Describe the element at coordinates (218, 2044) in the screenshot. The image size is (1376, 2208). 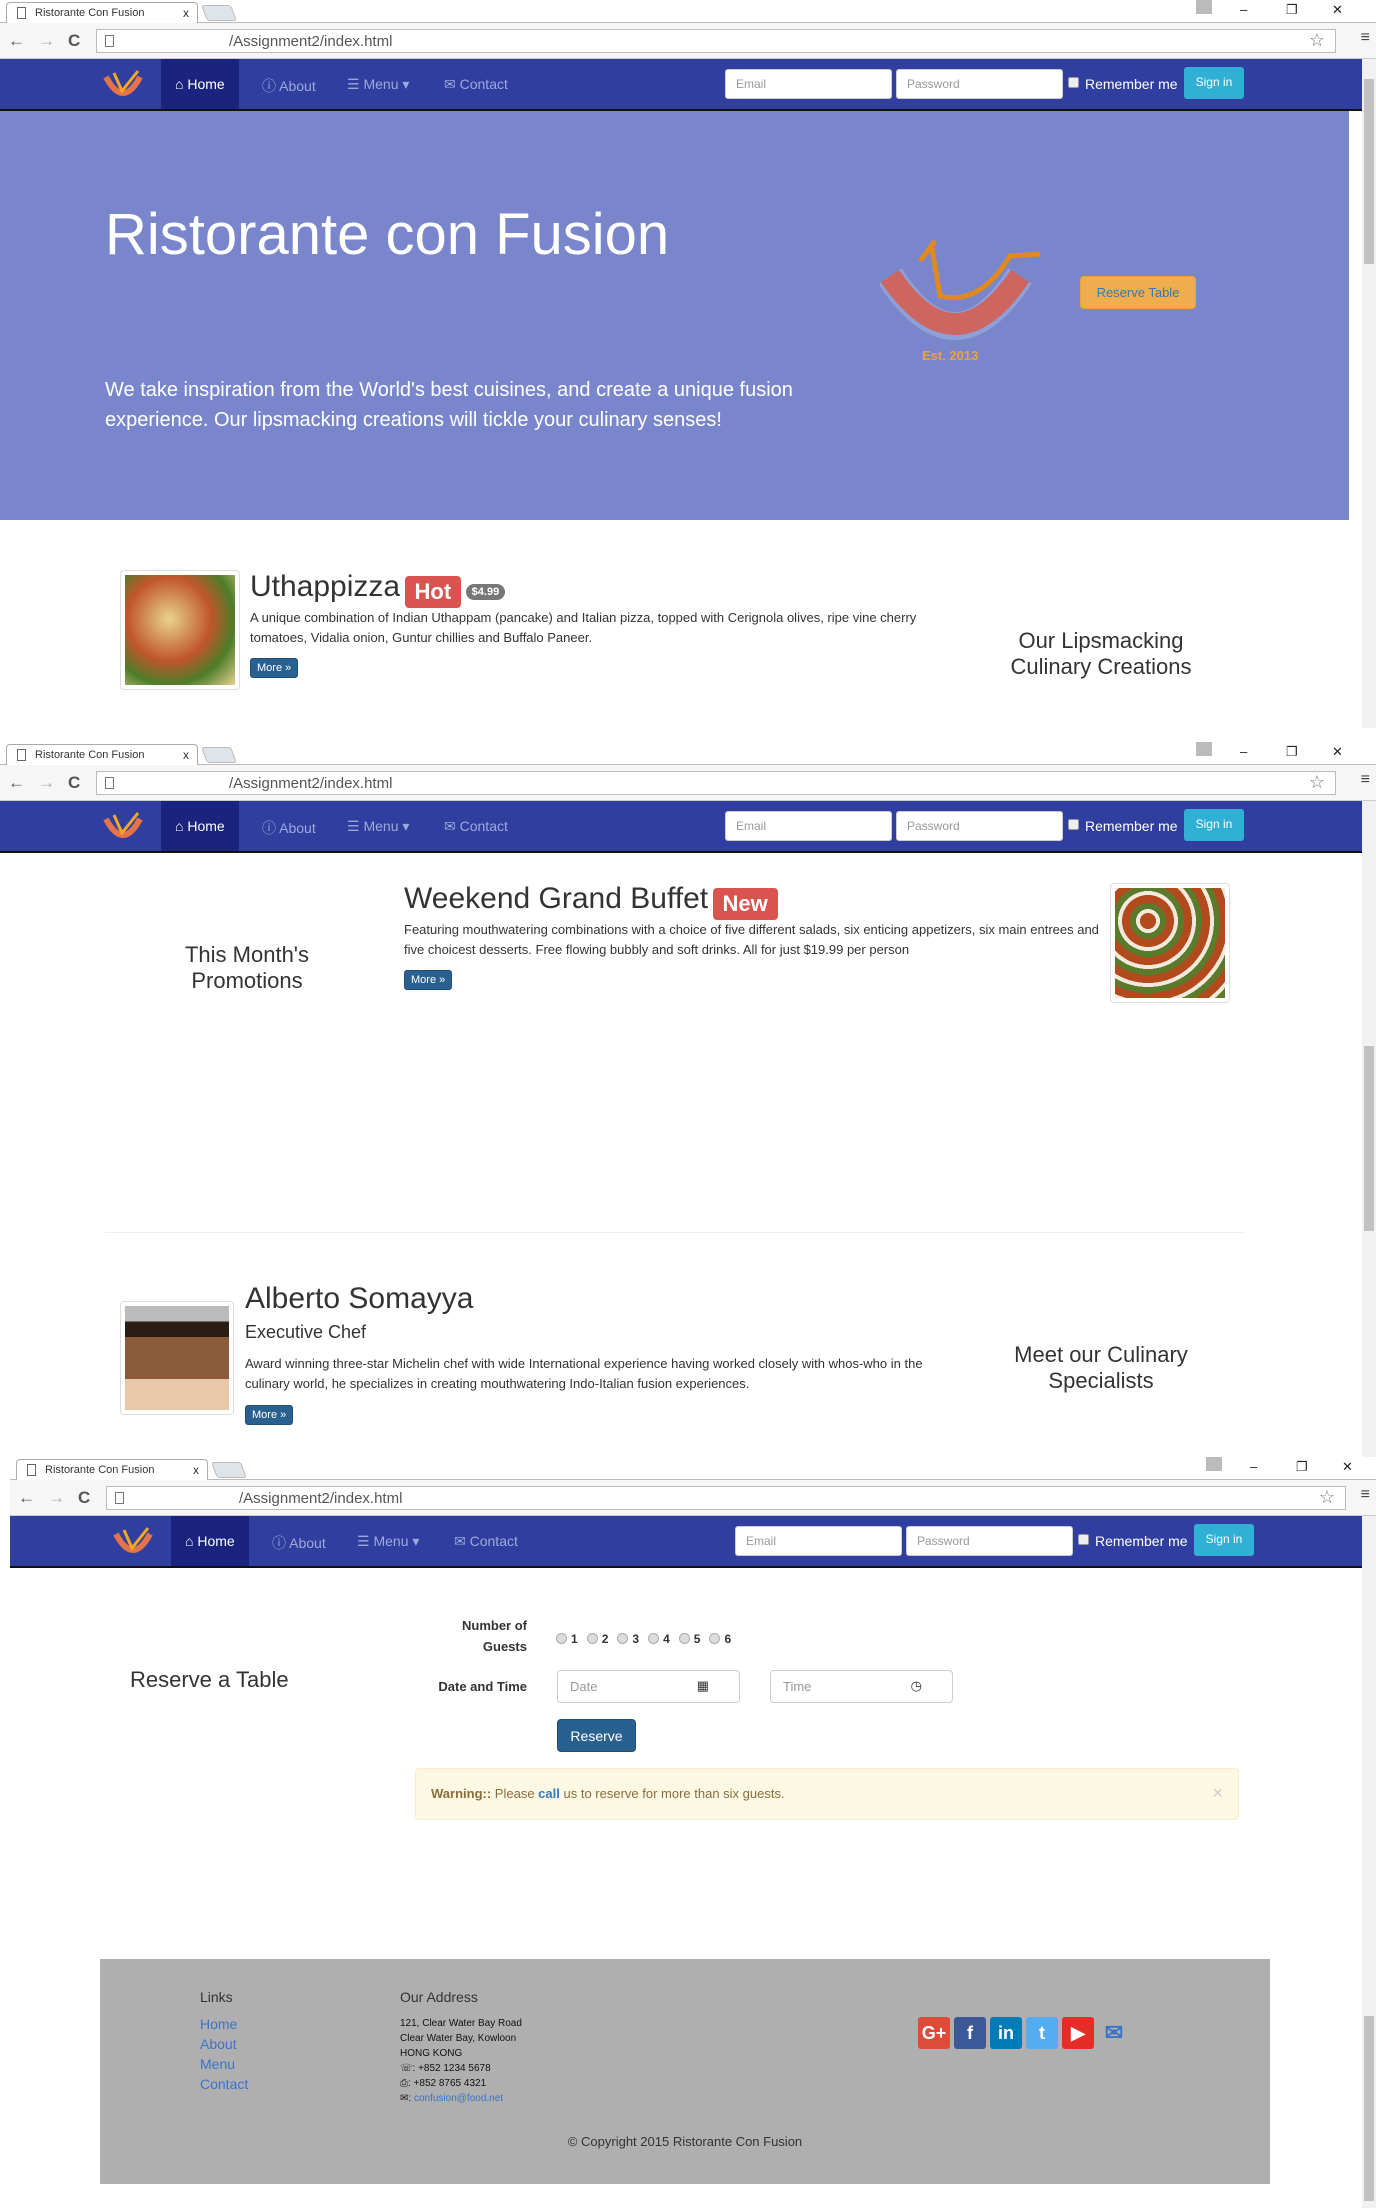
I see `footer-link-about: About` at that location.